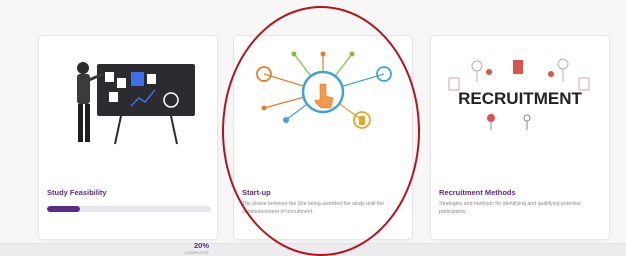  What do you see at coordinates (477, 192) in the screenshot?
I see `card-title: Recruitment Methods` at bounding box center [477, 192].